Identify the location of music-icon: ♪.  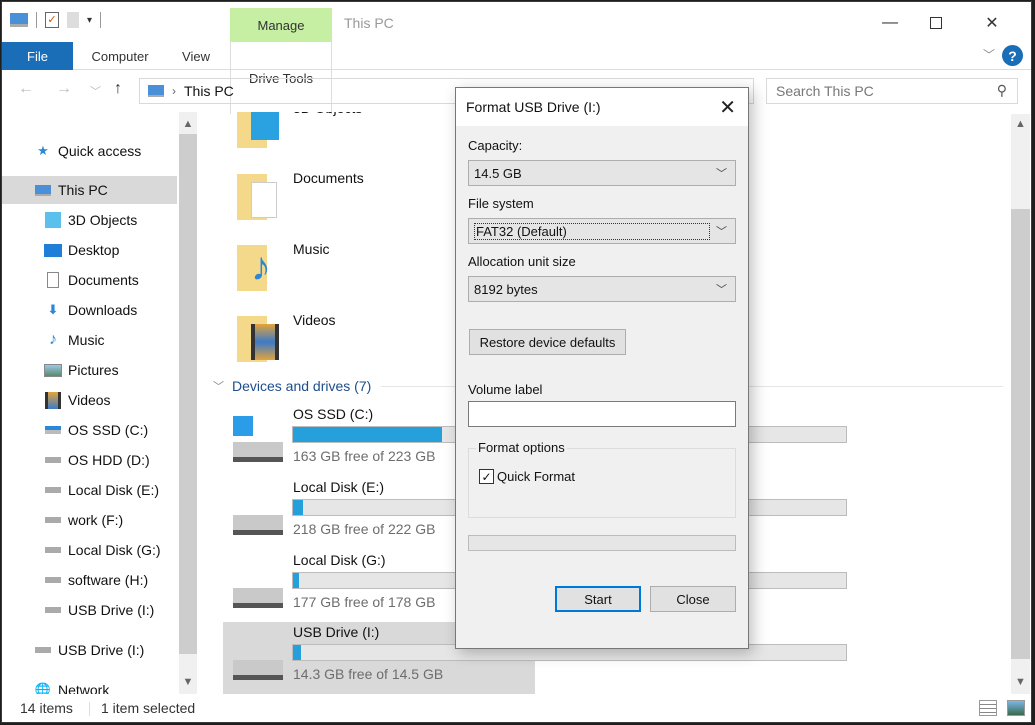
(53, 339).